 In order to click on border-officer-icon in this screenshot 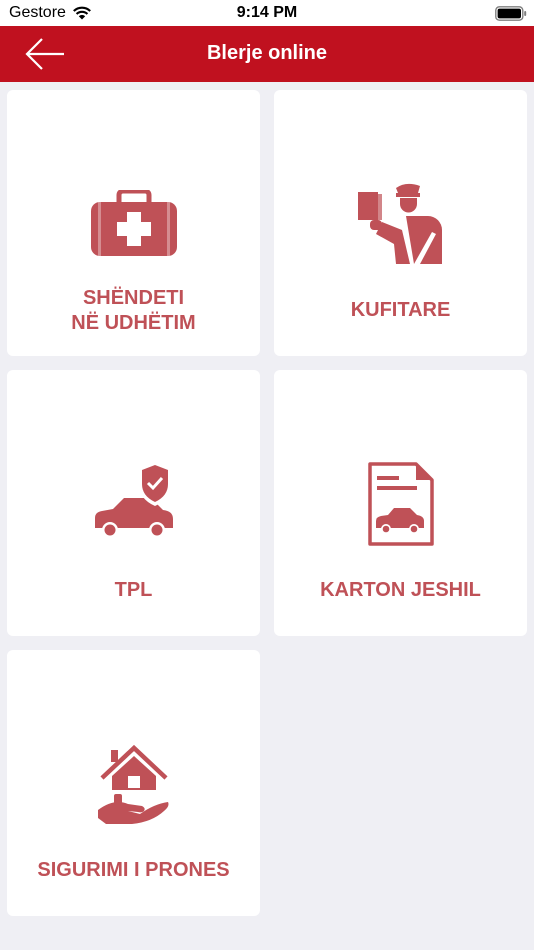, I will do `click(400, 223)`.